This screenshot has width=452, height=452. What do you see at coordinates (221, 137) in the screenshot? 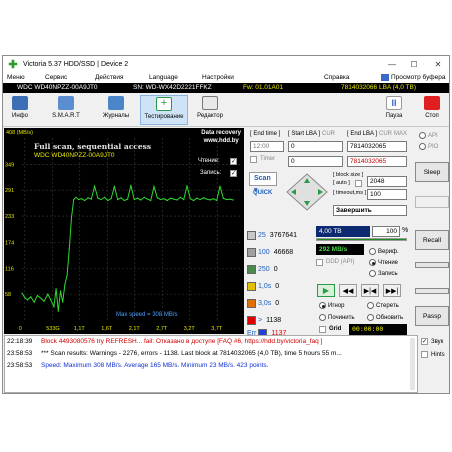
I see `brand-box: Data recovery www.hdd.by` at bounding box center [221, 137].